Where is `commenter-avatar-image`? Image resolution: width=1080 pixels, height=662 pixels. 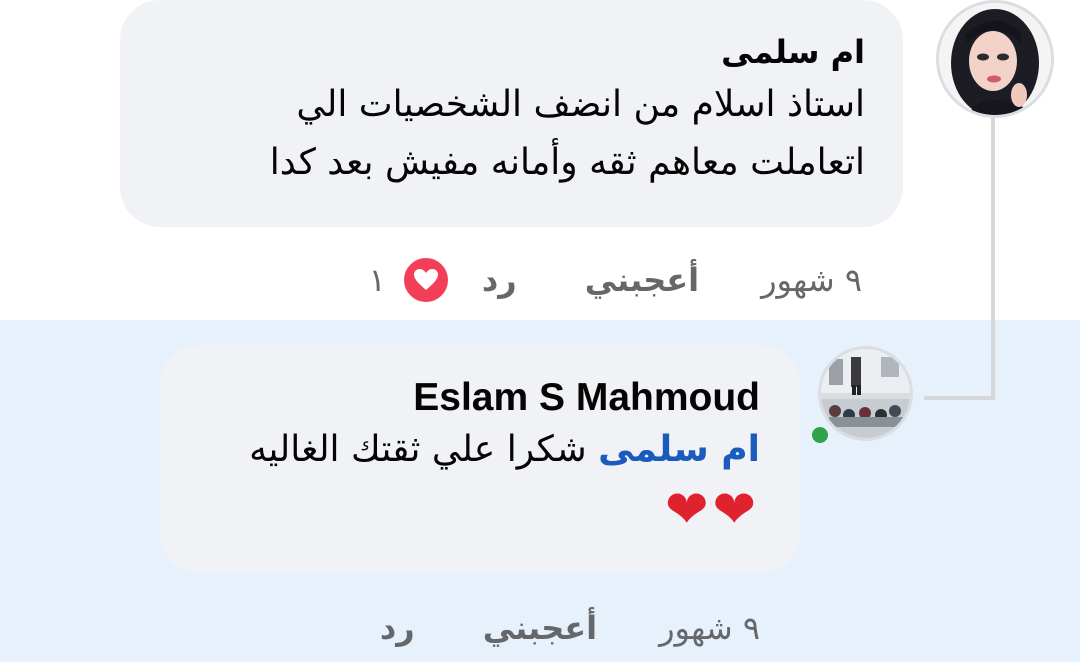 commenter-avatar-image is located at coordinates (995, 59).